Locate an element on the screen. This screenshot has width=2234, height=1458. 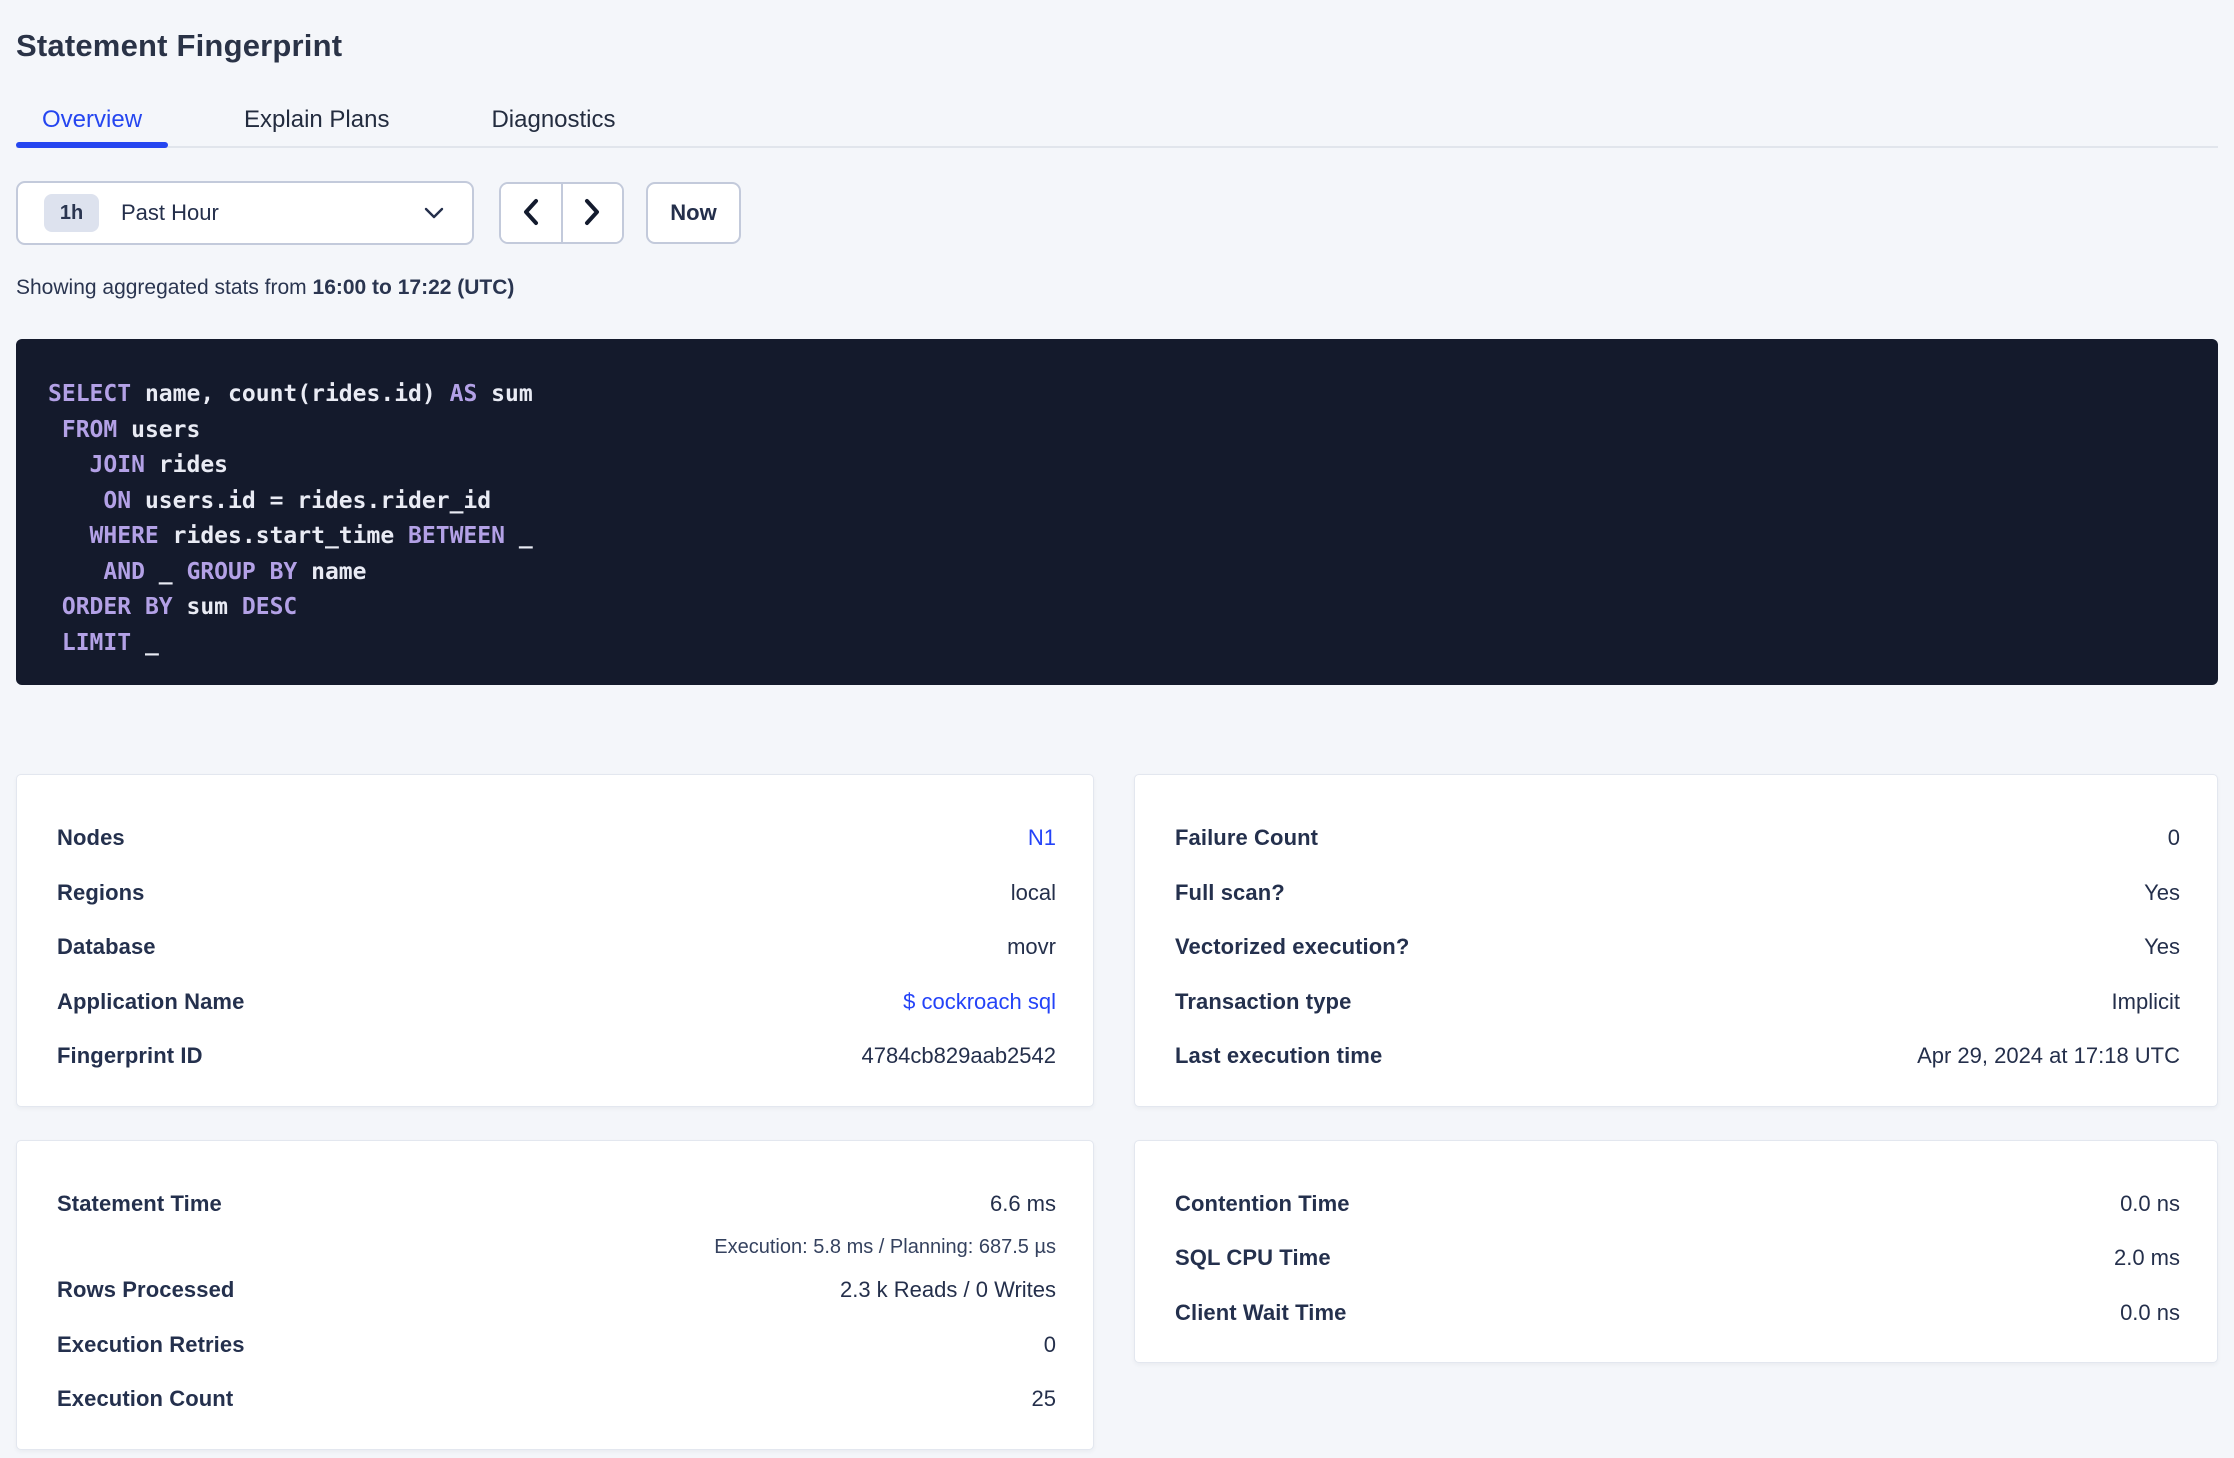
row-label: Nodes is located at coordinates (91, 838).